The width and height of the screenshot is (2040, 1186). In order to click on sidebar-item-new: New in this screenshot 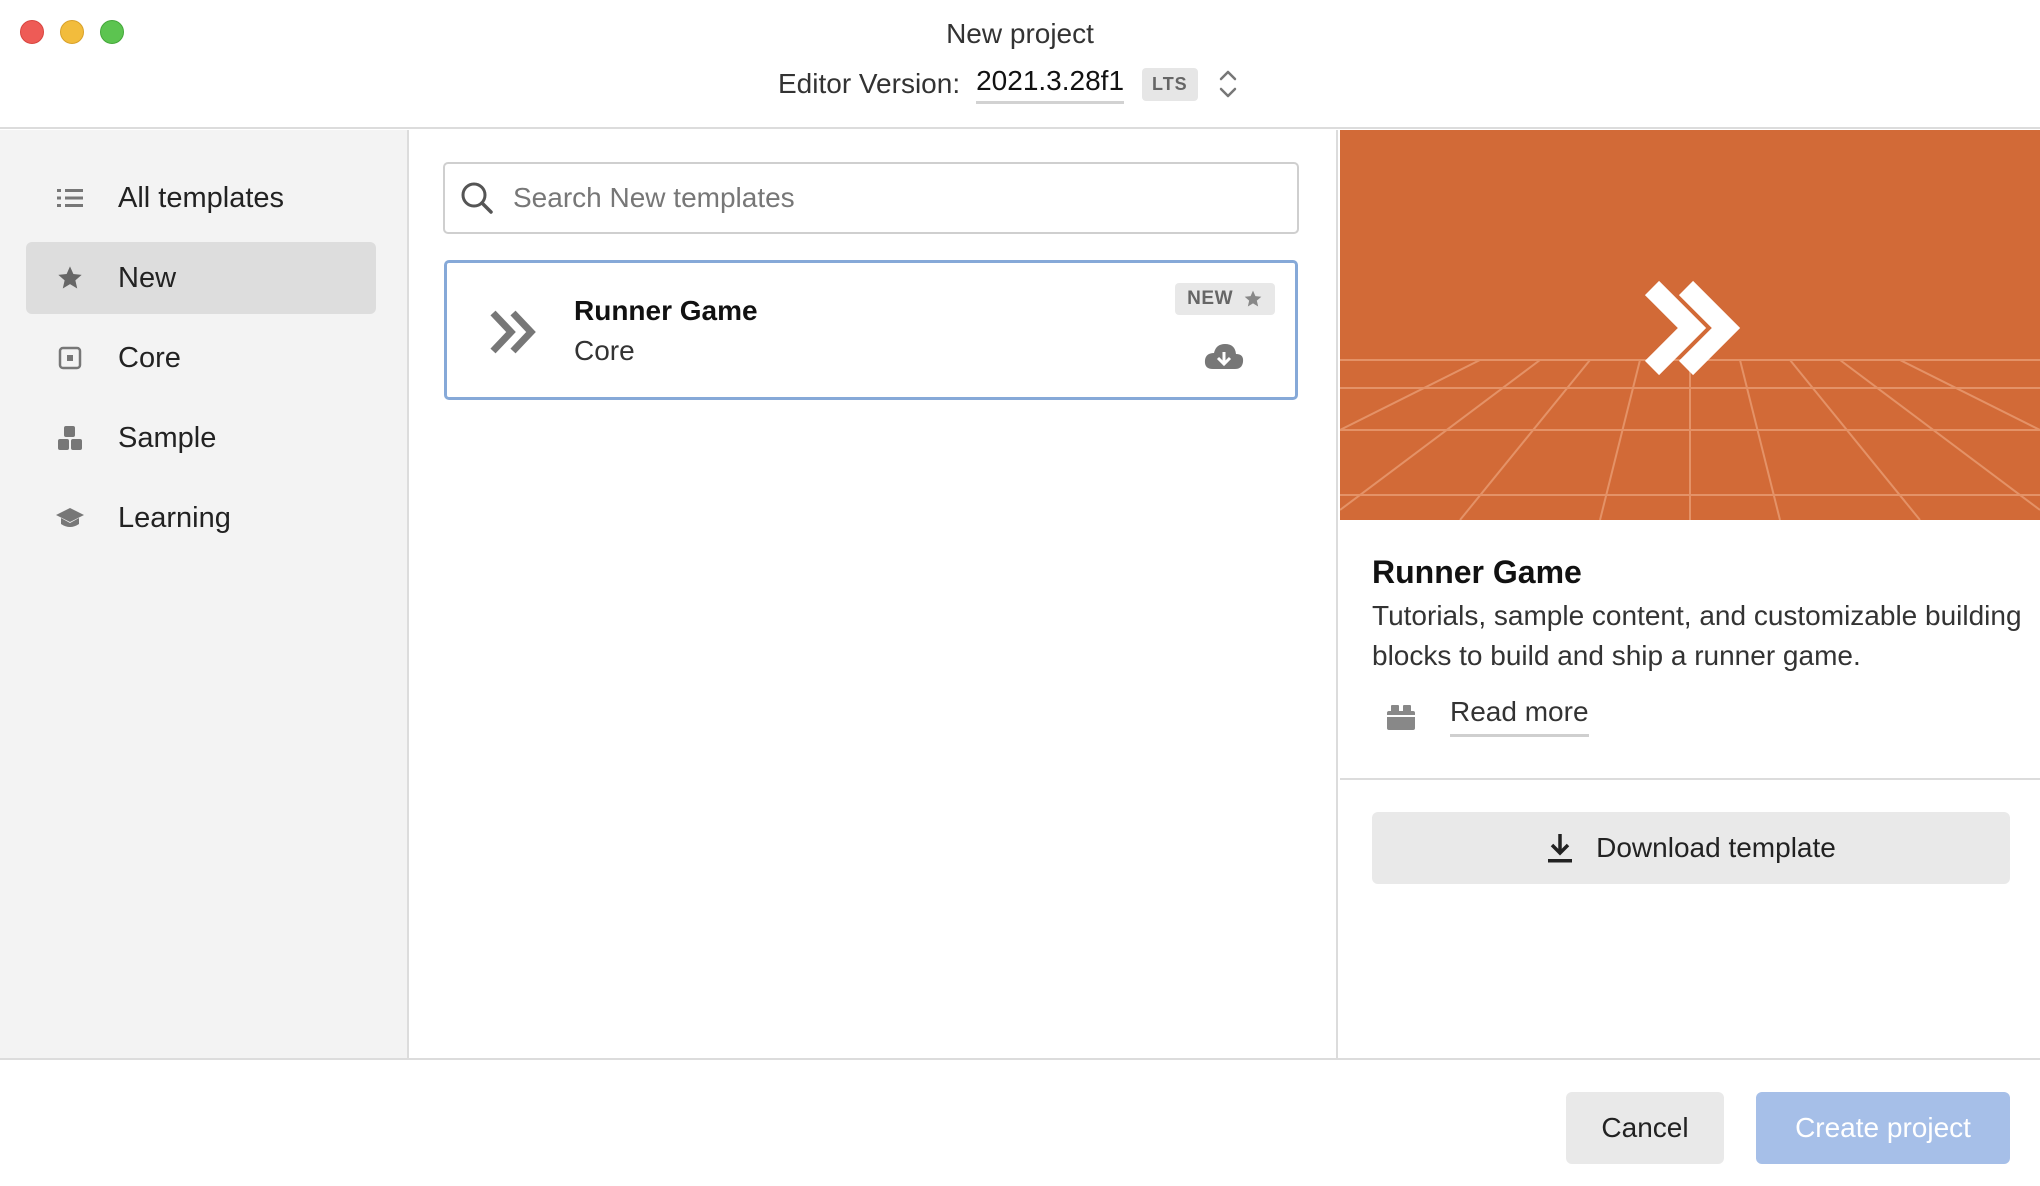, I will do `click(201, 278)`.